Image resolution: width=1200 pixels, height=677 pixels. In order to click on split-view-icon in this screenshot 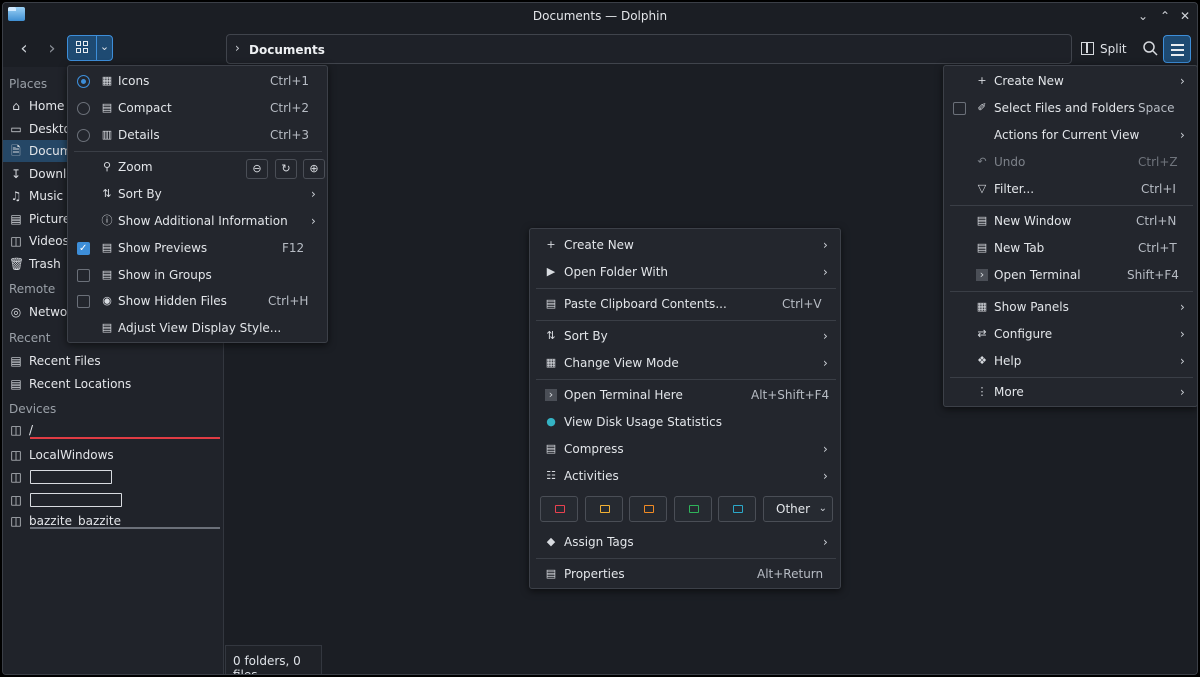, I will do `click(1087, 48)`.